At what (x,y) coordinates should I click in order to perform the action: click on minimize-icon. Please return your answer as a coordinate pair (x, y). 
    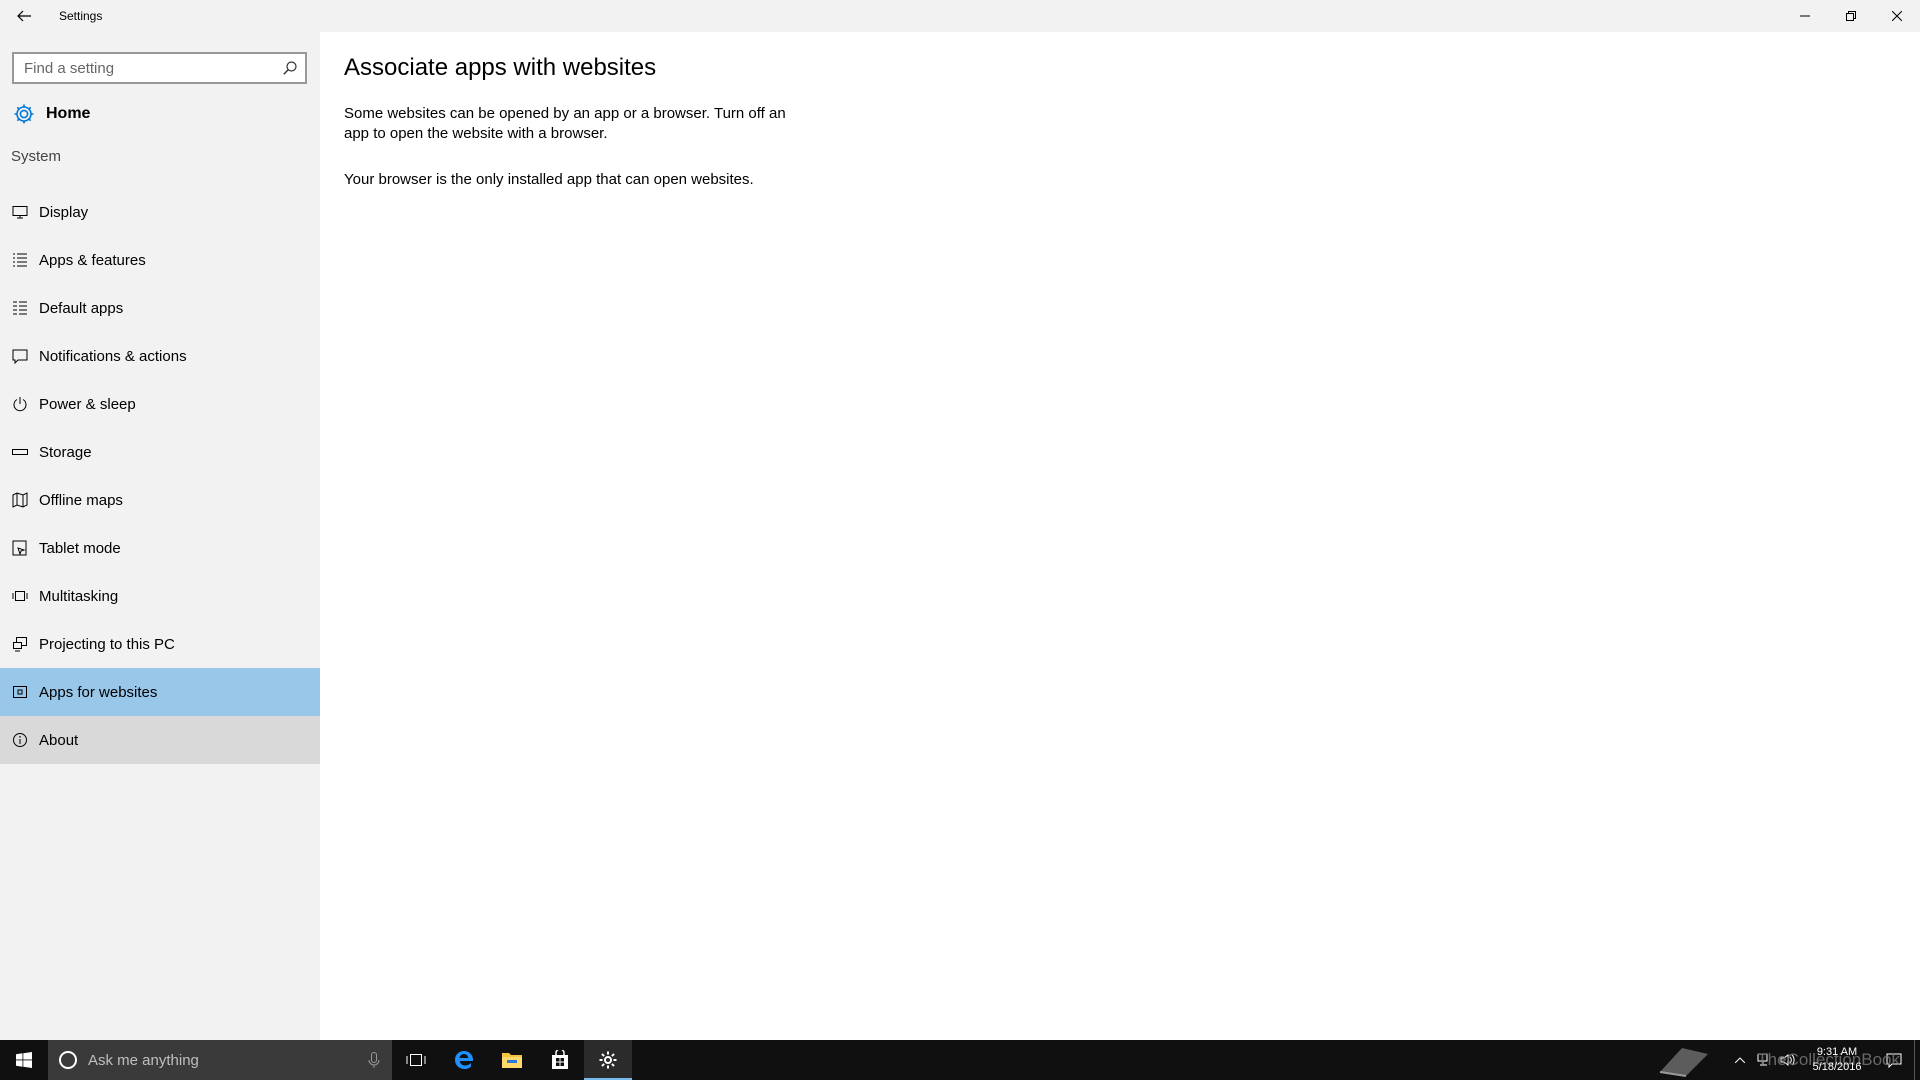
    Looking at the image, I should click on (1805, 16).